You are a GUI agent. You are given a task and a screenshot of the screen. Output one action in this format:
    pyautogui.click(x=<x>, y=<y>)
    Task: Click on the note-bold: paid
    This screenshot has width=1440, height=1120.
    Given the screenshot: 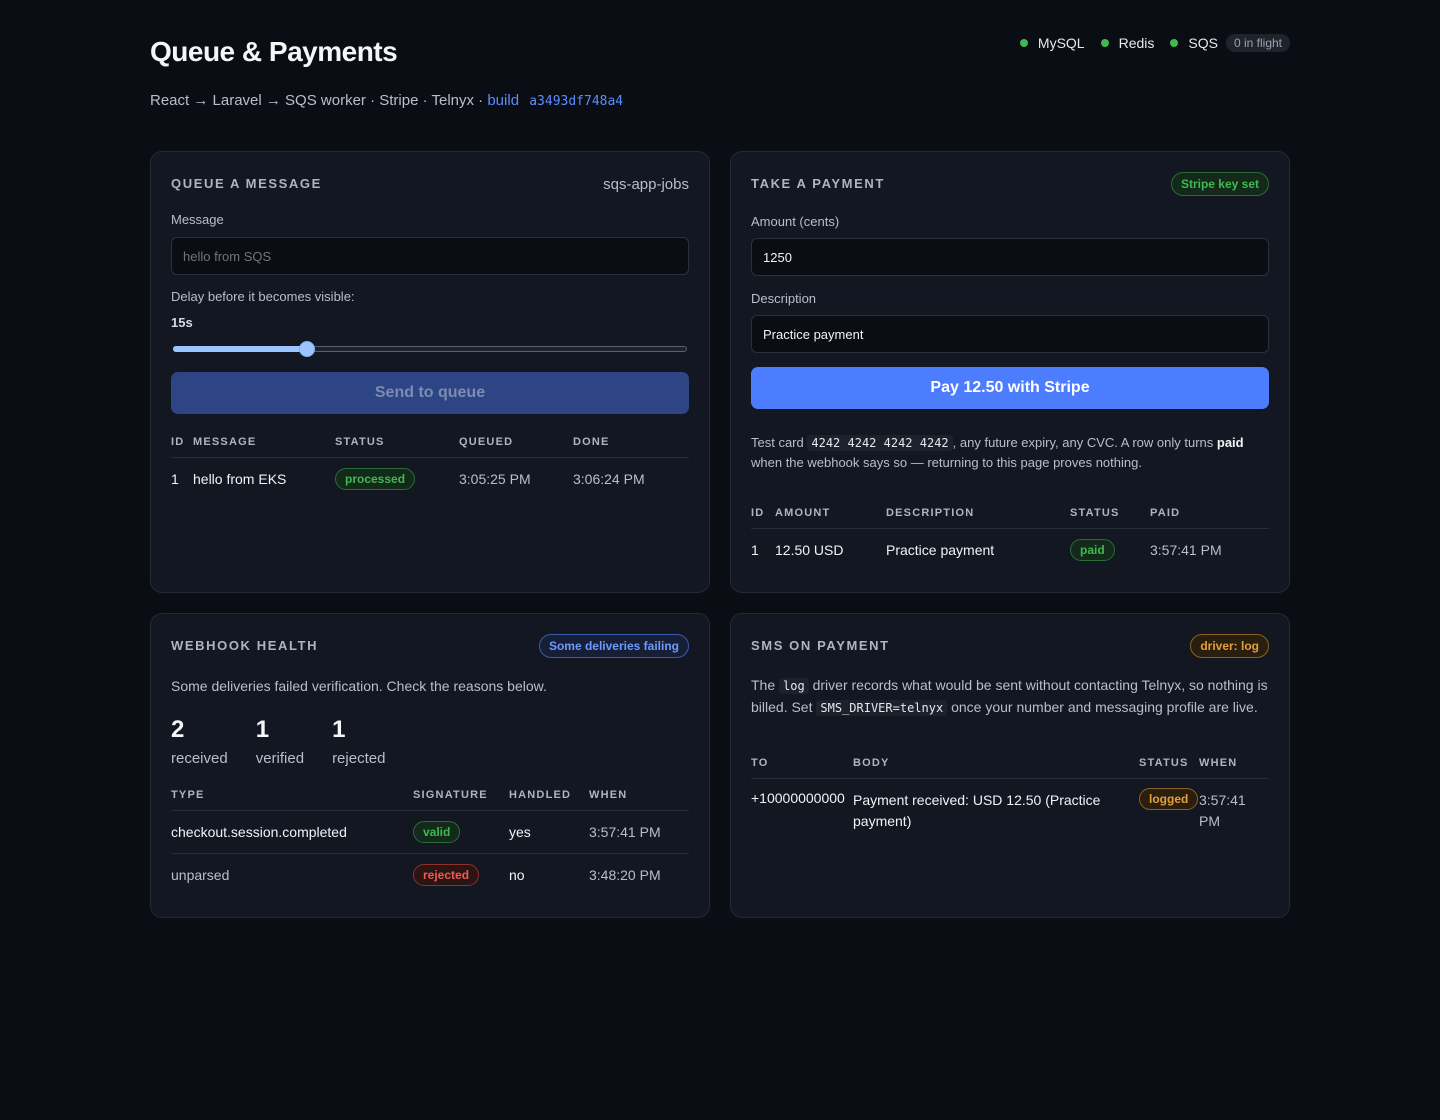 What is the action you would take?
    pyautogui.click(x=1230, y=442)
    